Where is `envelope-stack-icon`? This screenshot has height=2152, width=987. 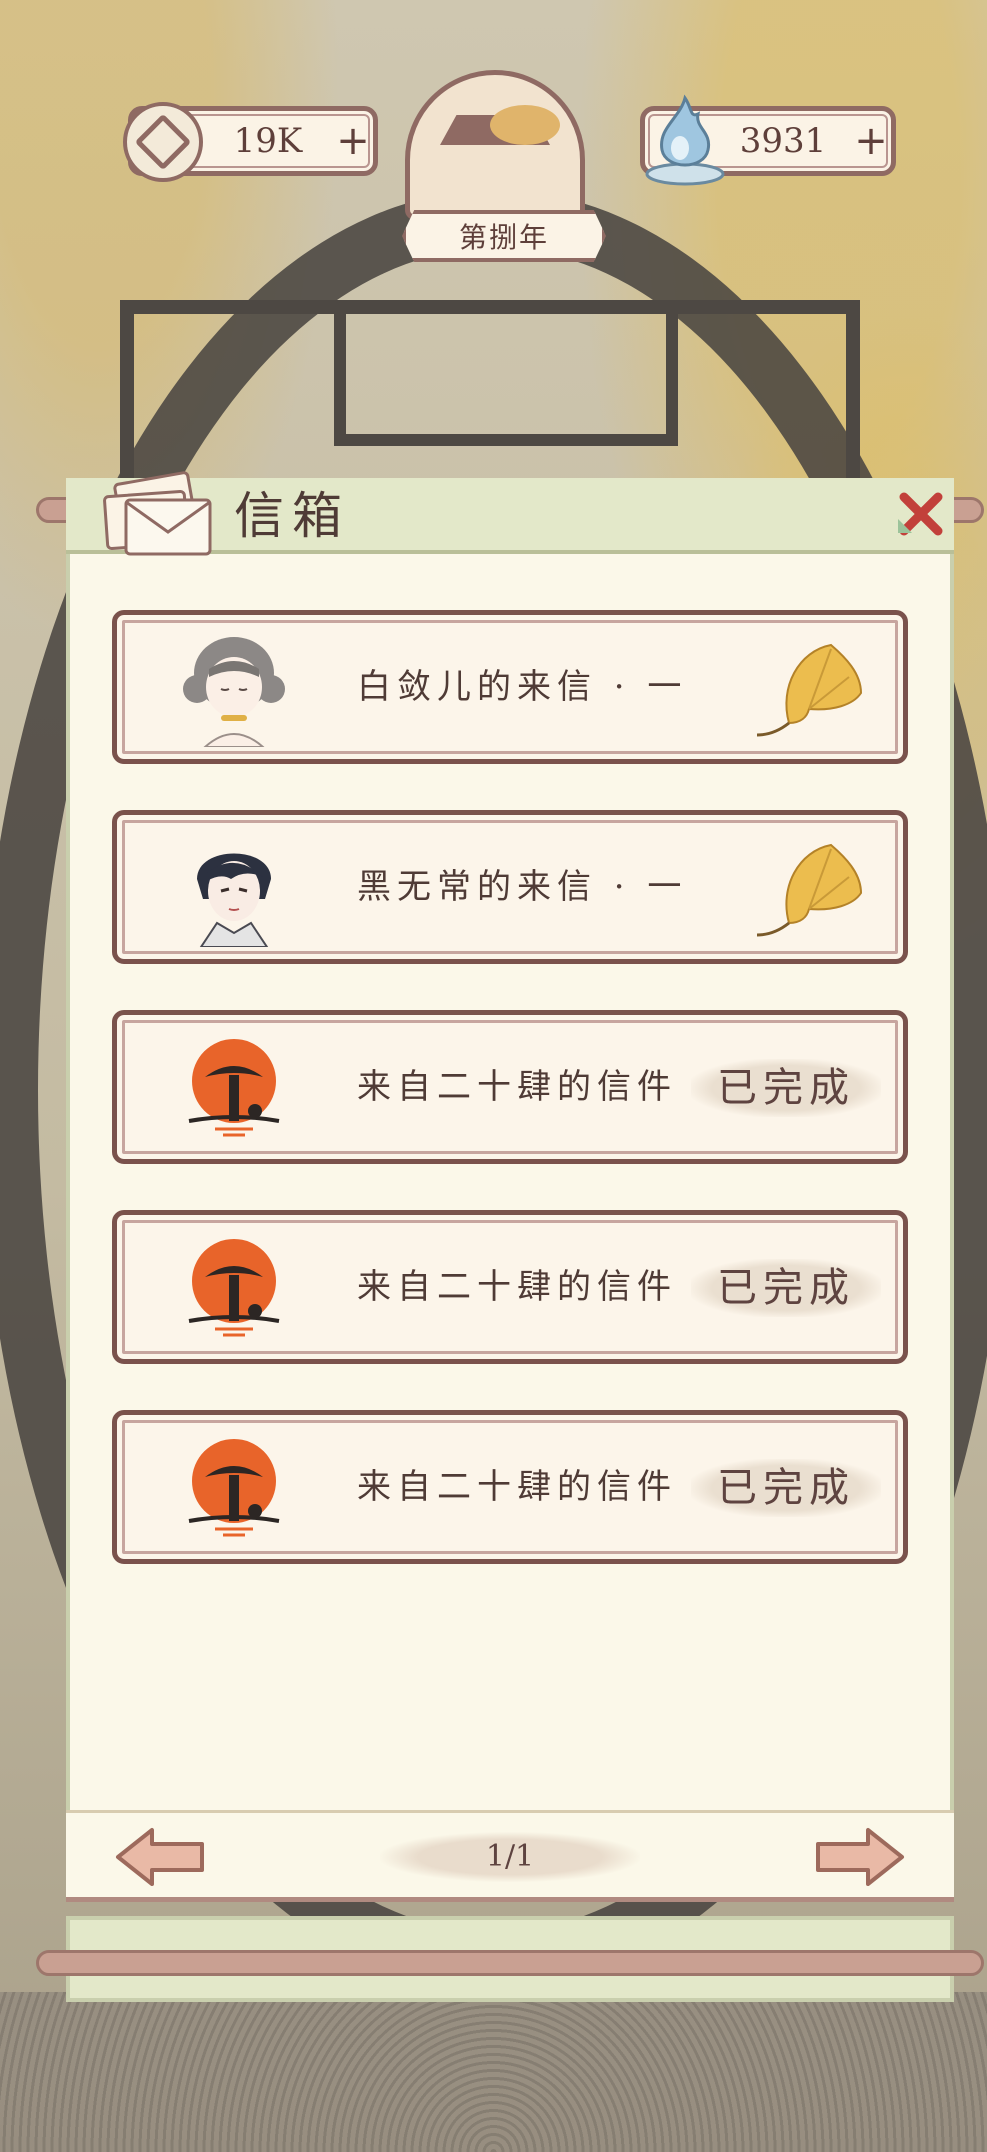
envelope-stack-icon is located at coordinates (157, 513).